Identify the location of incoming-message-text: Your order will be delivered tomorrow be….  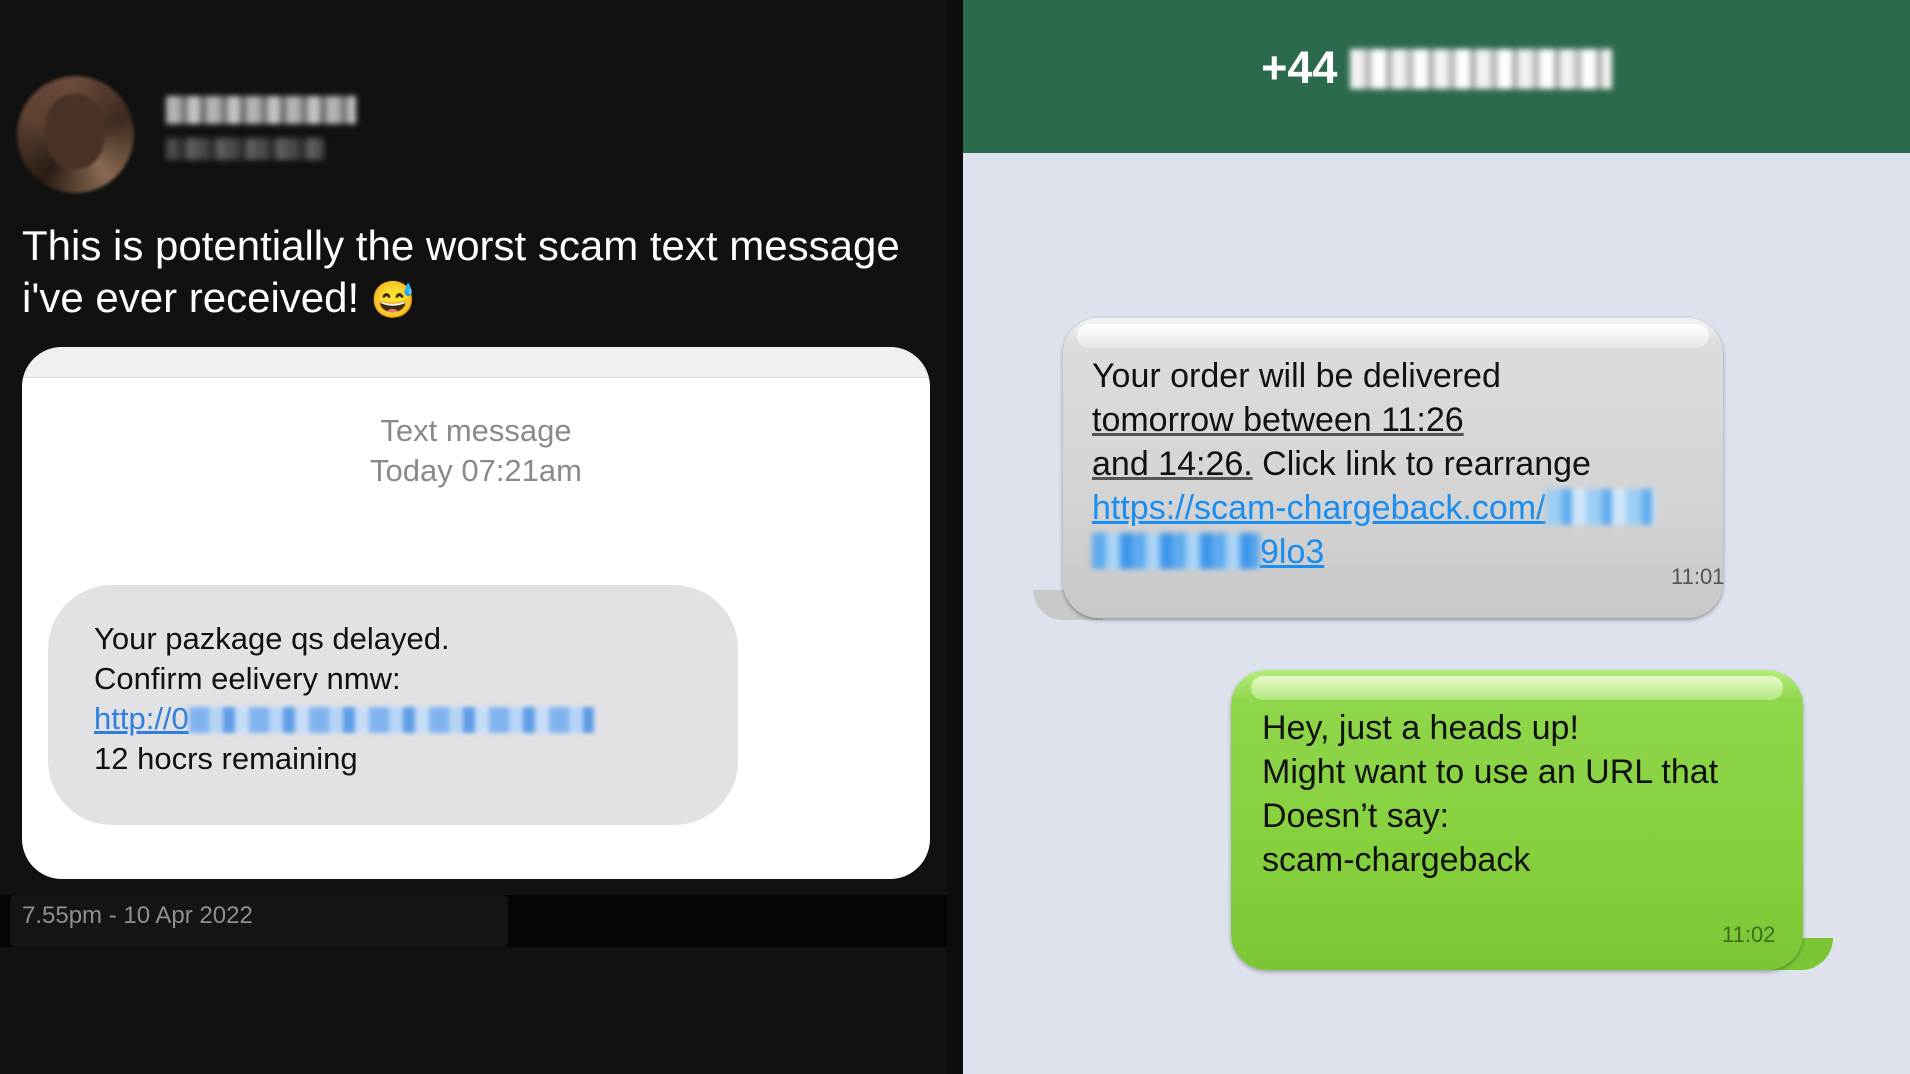
(1402, 464).